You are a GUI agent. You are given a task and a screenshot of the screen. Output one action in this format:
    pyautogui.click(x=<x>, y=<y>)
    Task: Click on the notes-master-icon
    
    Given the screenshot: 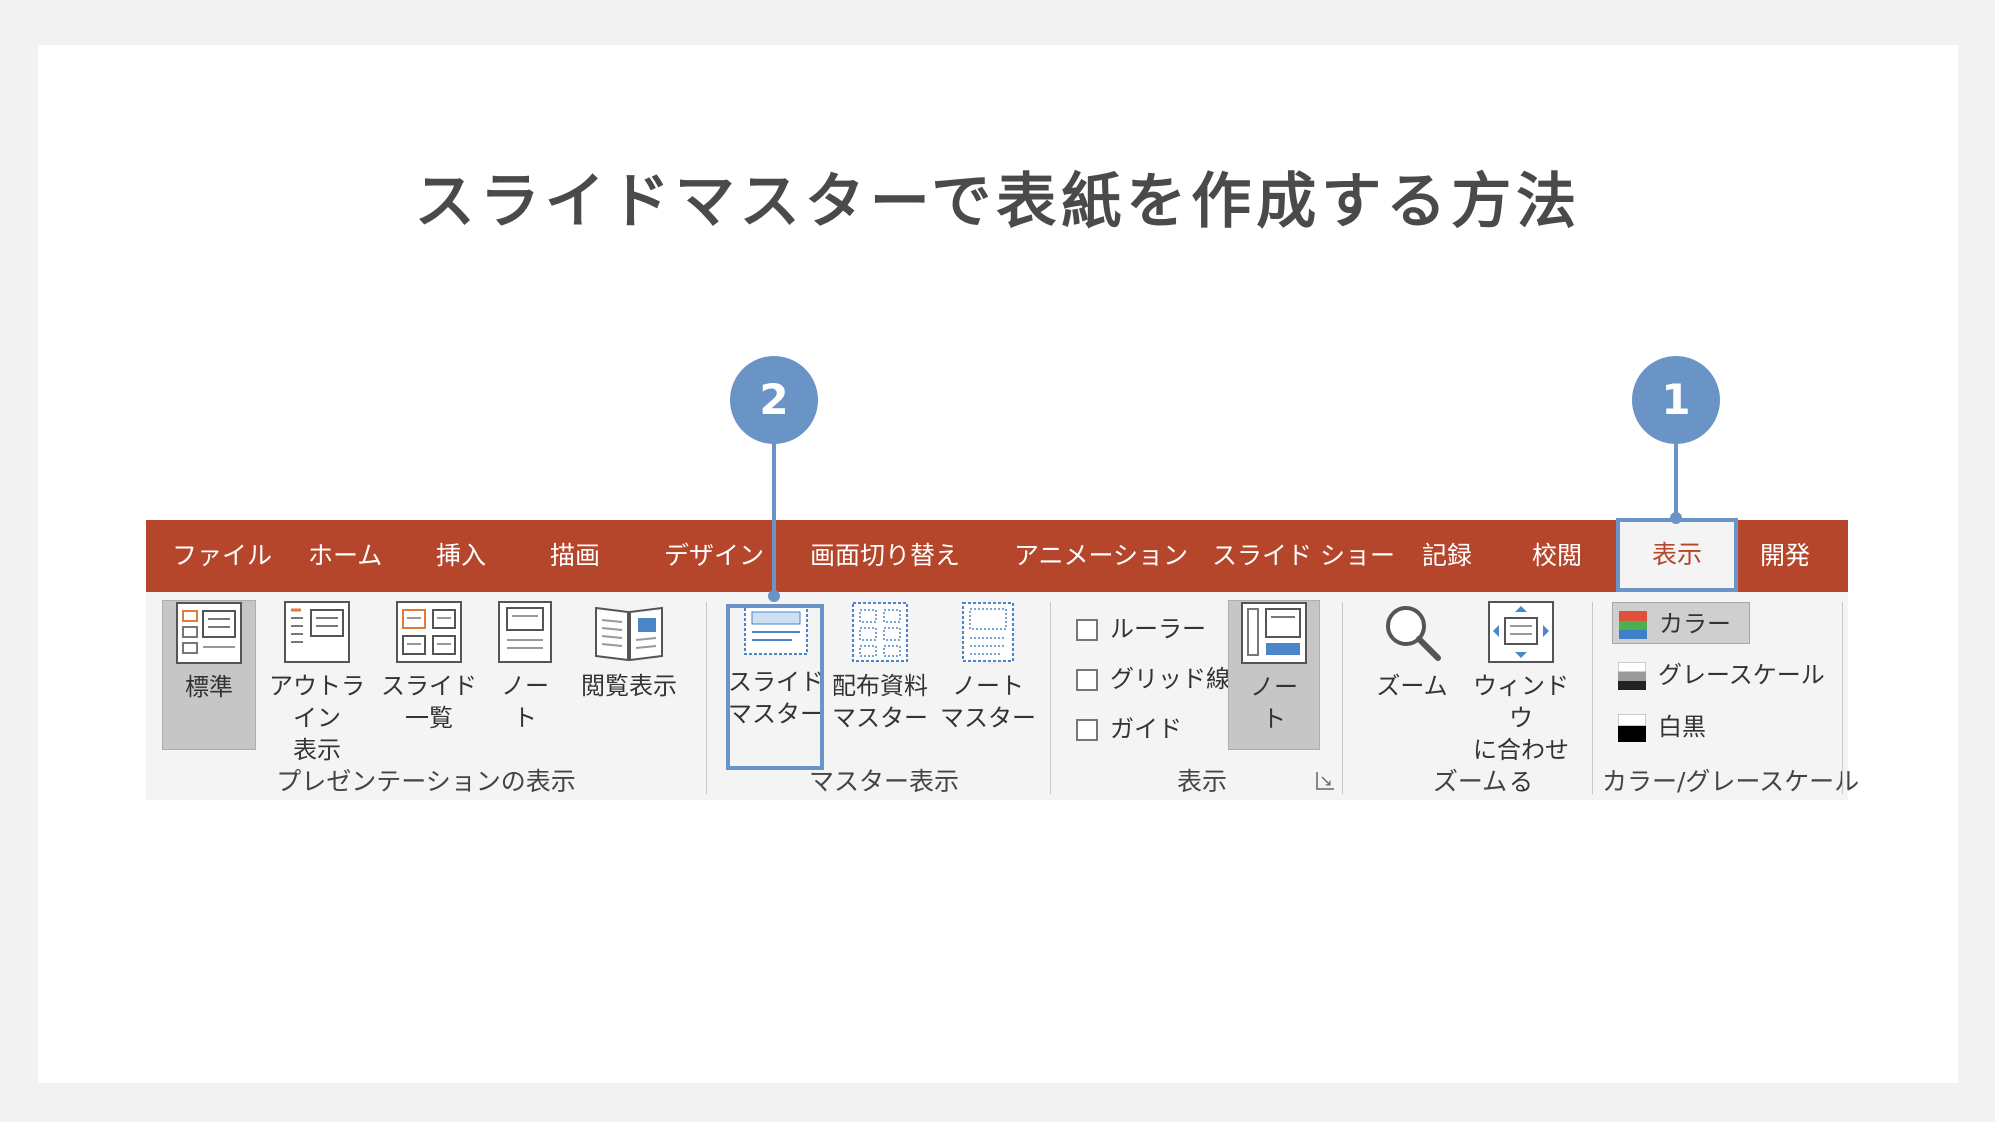 What is the action you would take?
    pyautogui.click(x=988, y=632)
    